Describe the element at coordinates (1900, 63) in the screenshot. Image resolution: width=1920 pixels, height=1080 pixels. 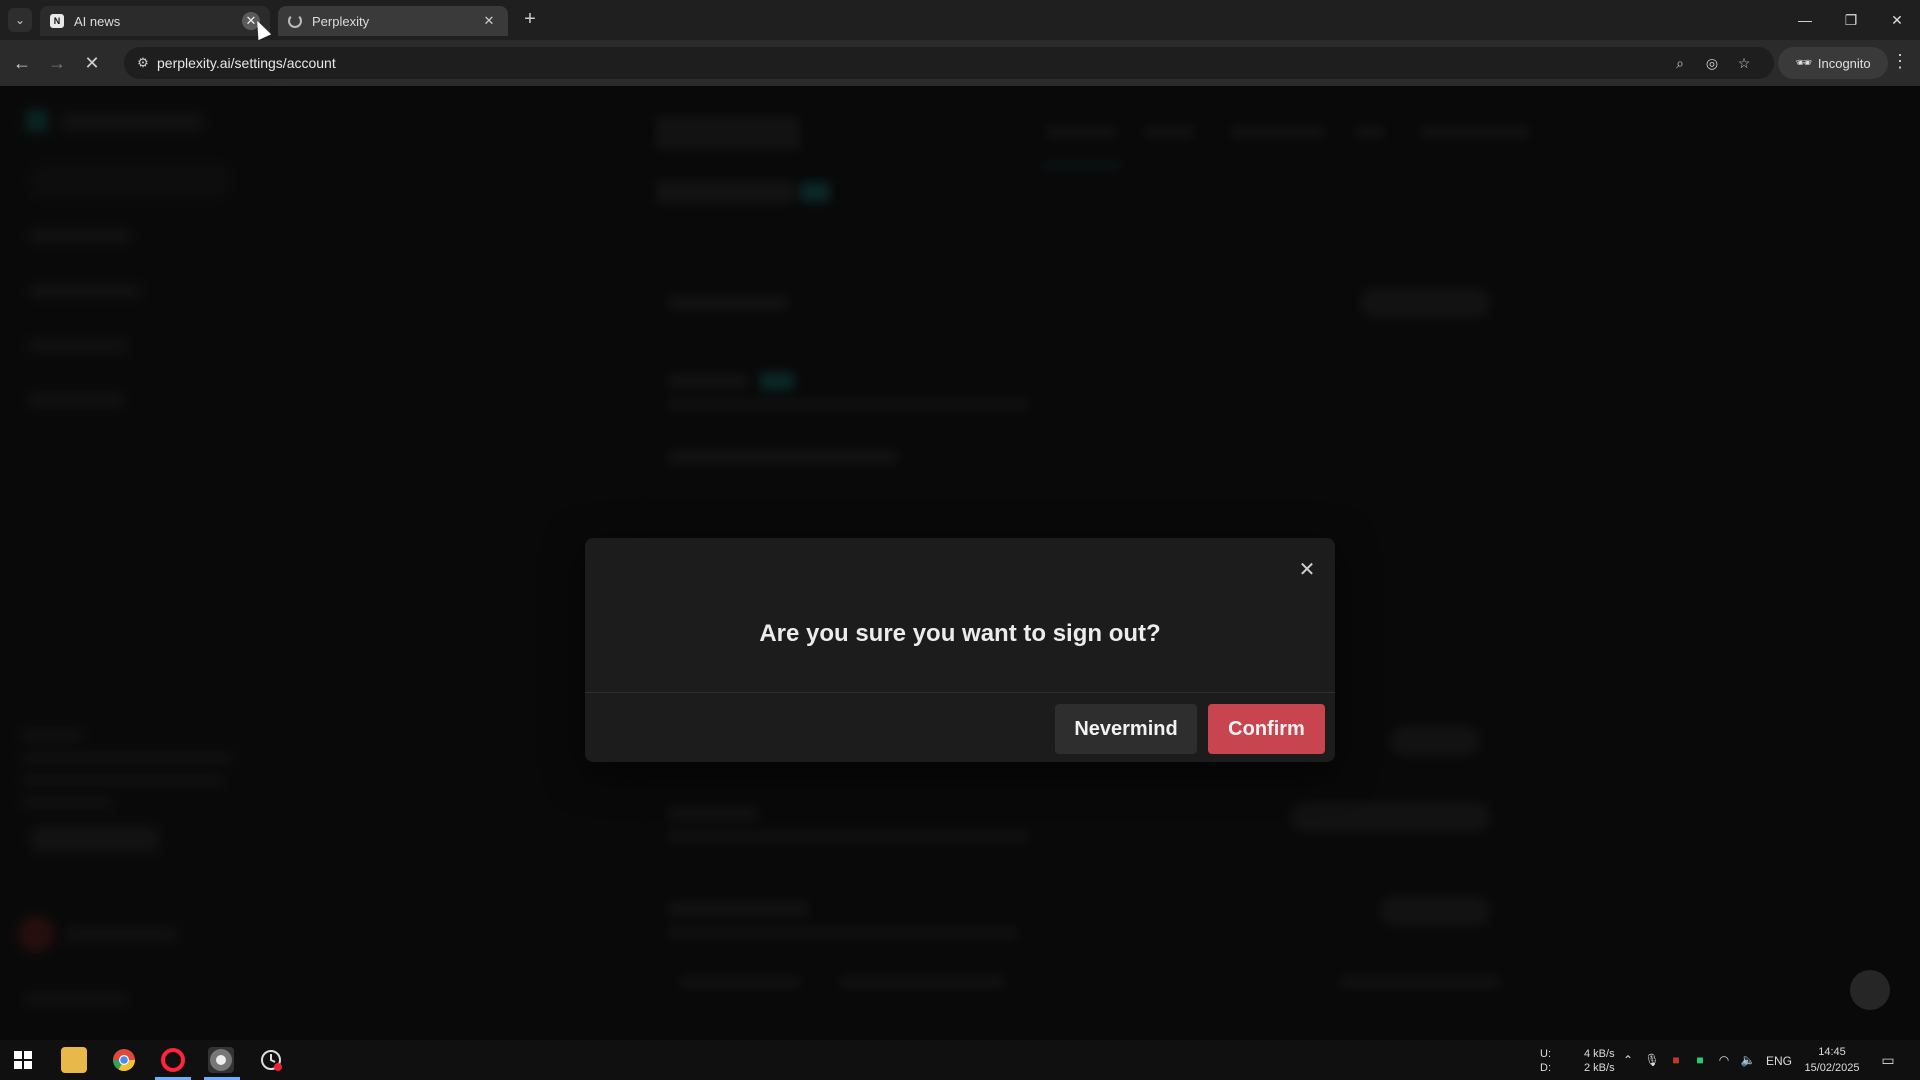
I see `browser-menu-kebab-icon: ⋮` at that location.